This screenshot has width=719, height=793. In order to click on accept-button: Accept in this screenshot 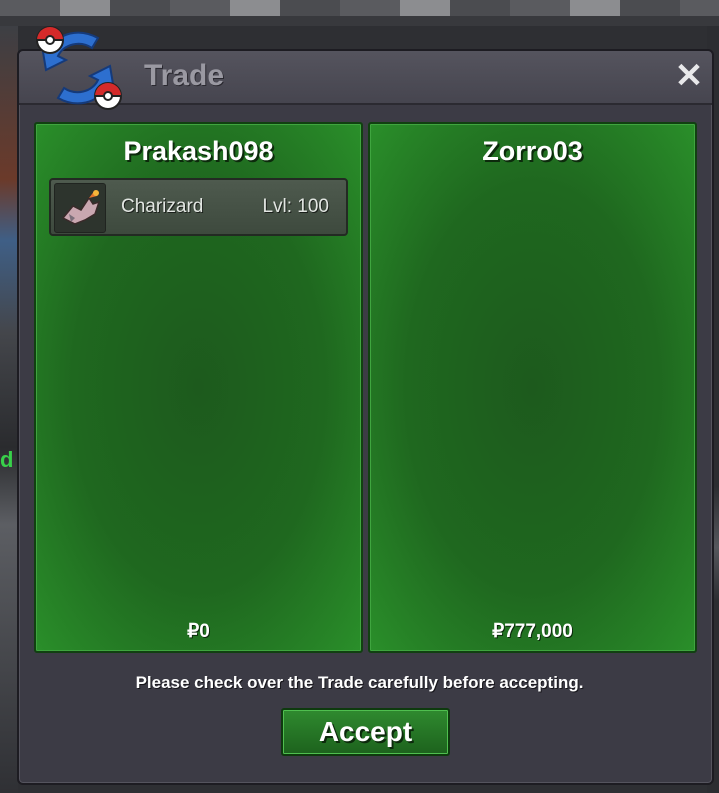, I will do `click(365, 732)`.